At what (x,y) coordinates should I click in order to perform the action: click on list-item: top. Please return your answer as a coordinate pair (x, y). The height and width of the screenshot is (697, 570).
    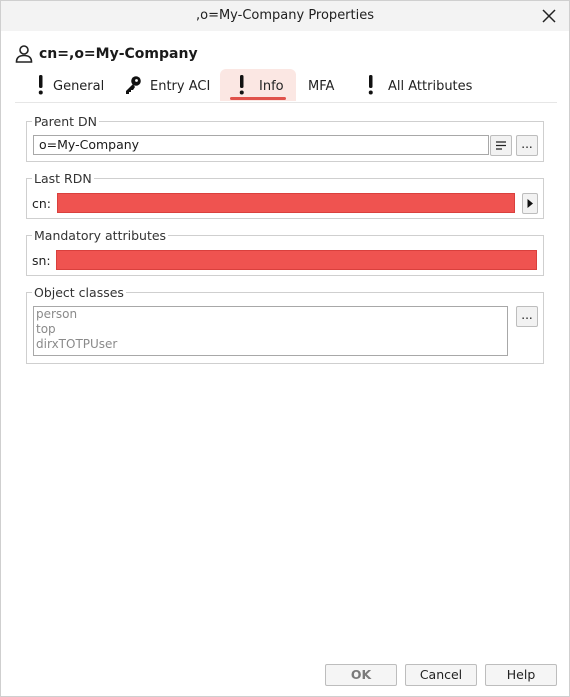
    Looking at the image, I should click on (270, 329).